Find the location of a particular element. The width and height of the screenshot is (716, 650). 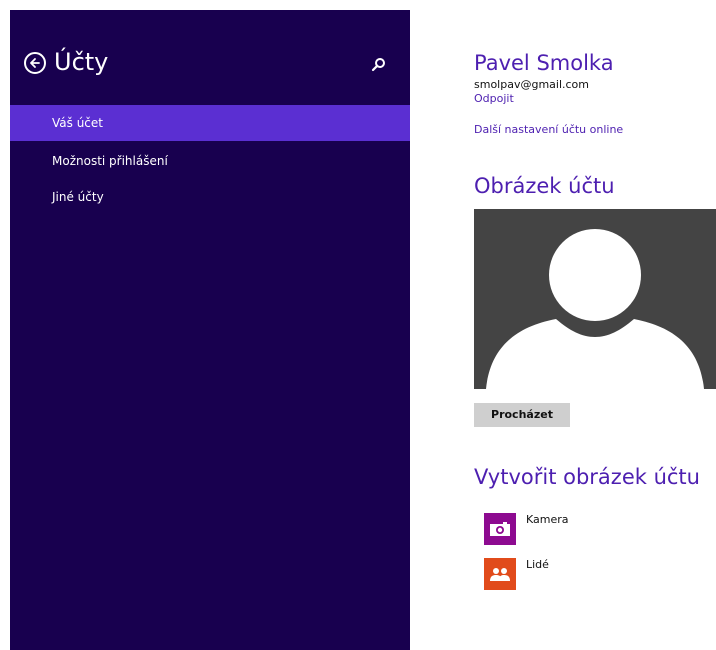

sidebar-title: Účty is located at coordinates (81, 62).